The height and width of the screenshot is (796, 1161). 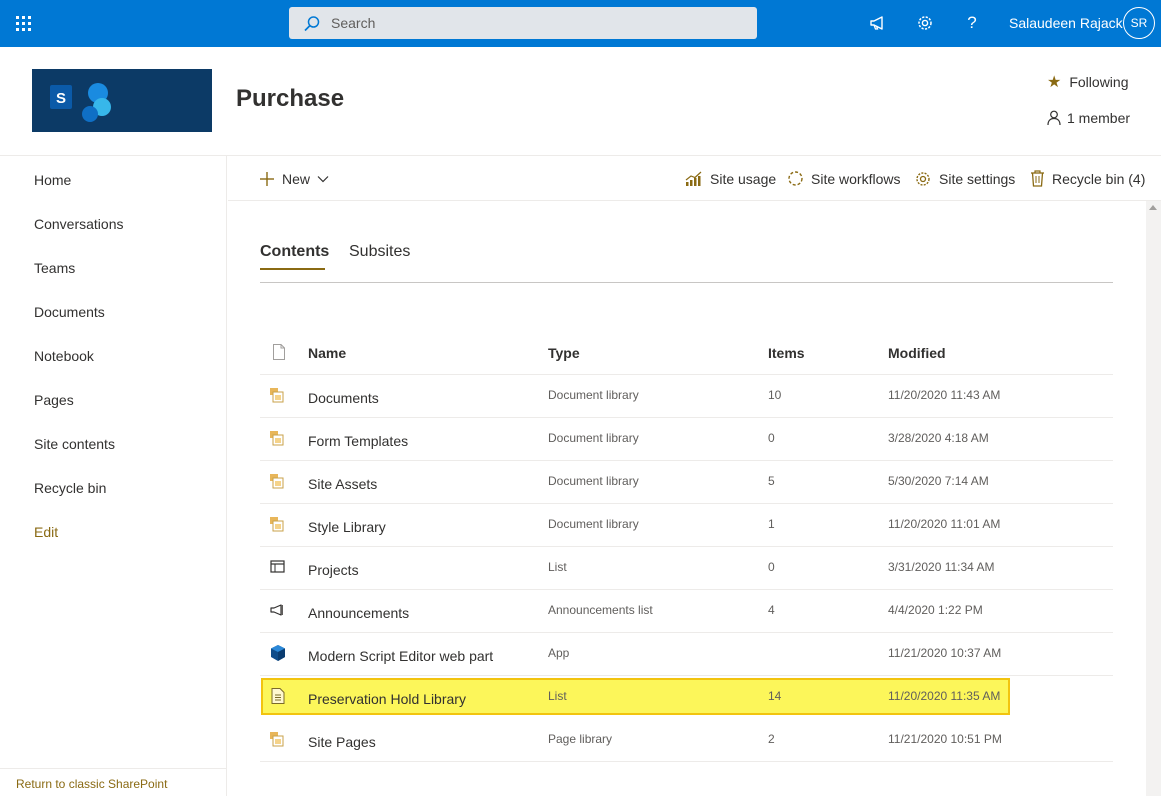 I want to click on row-name: Site Pages, so click(x=342, y=742).